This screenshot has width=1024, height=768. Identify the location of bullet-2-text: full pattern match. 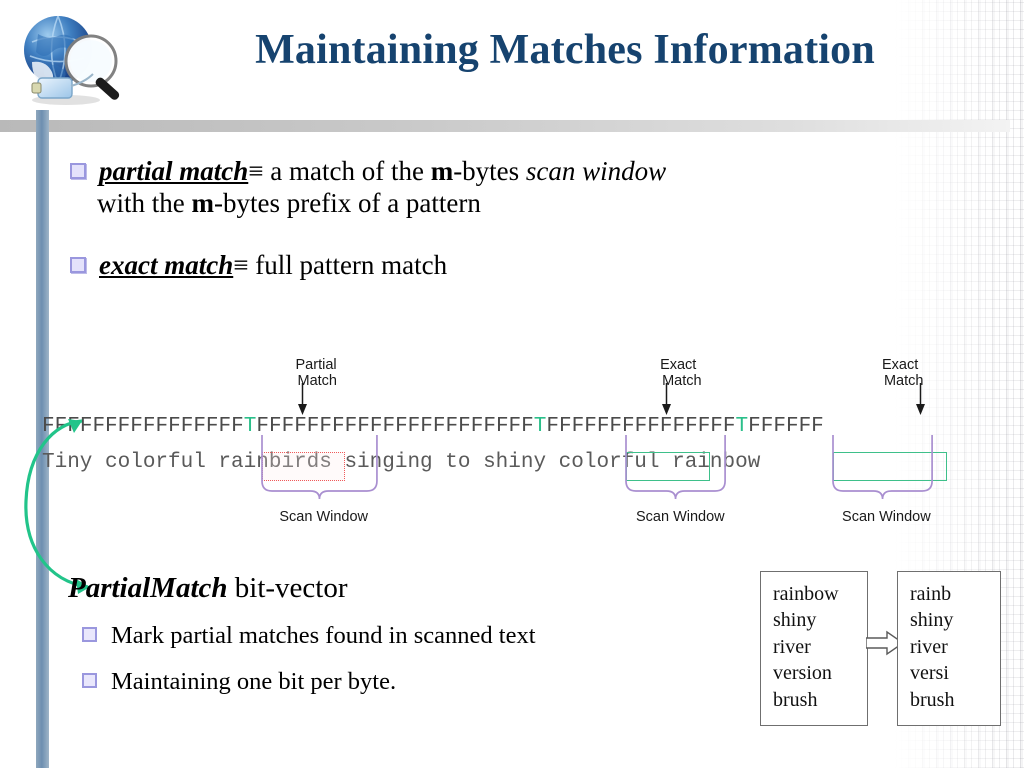
(348, 265).